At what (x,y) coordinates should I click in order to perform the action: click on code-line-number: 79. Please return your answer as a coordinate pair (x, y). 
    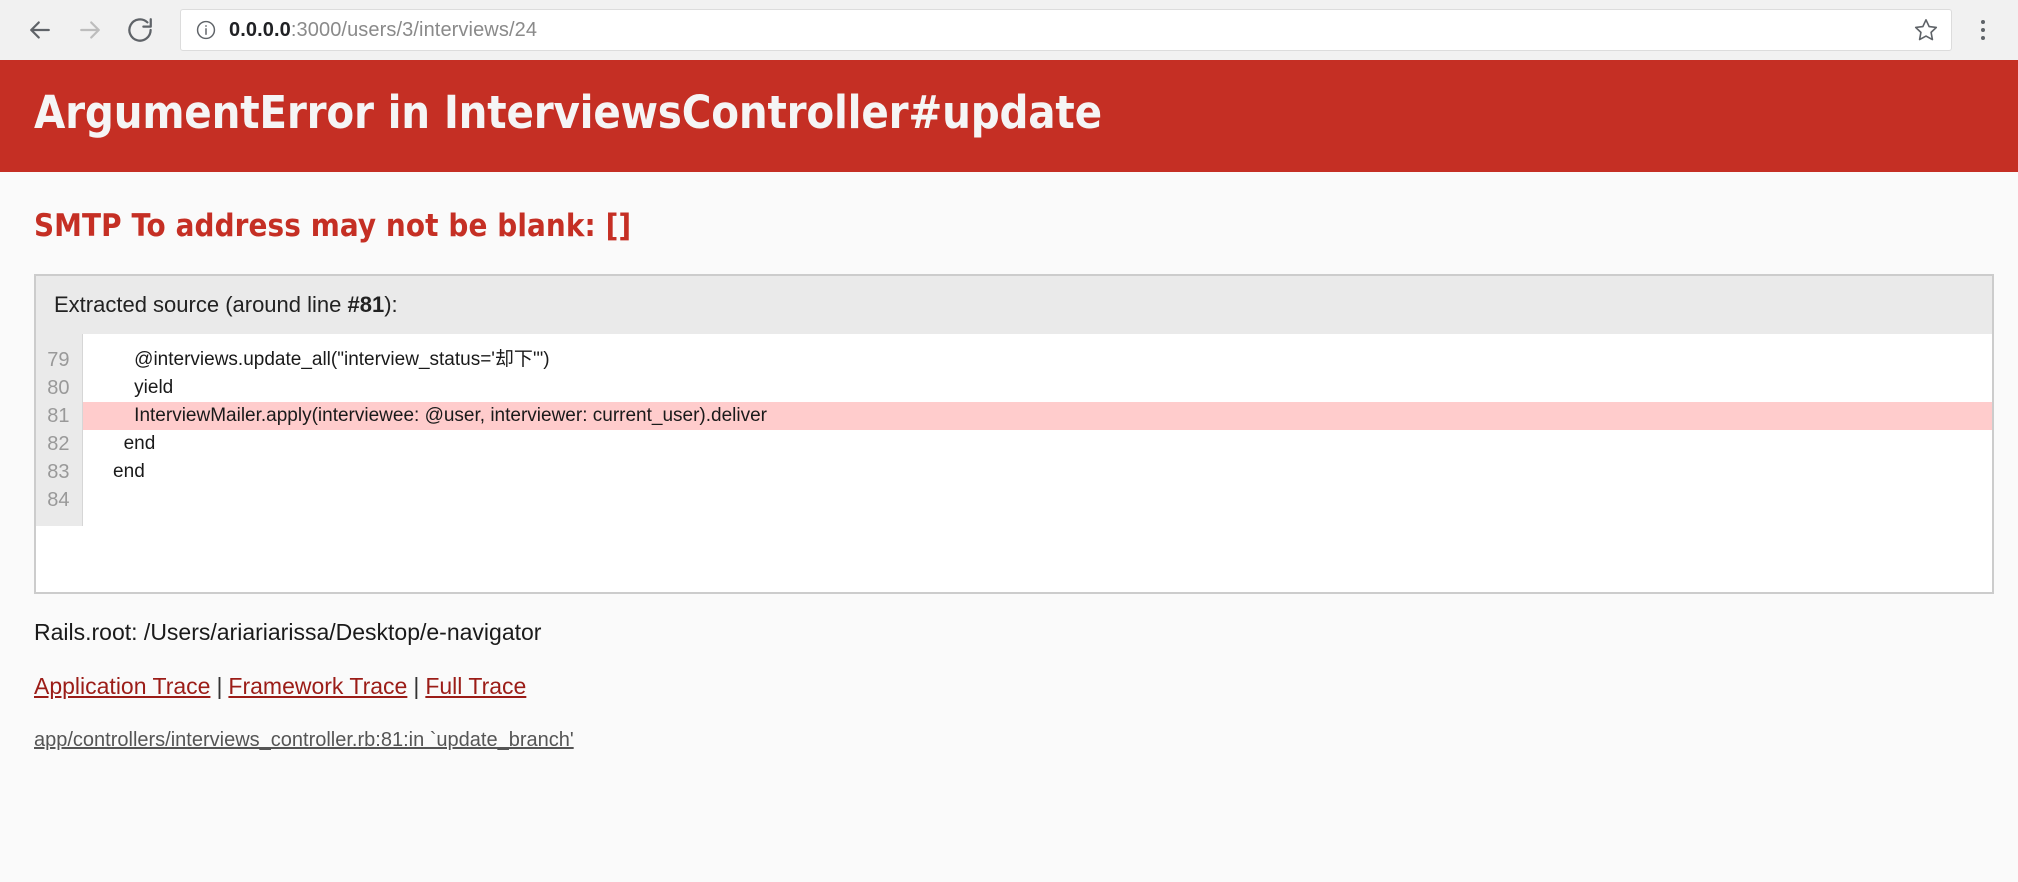
    Looking at the image, I should click on (58, 360).